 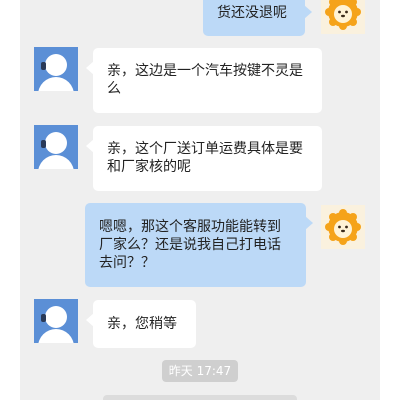 I want to click on chat-bubble-outgoing: 货还没退呢, so click(x=257, y=18).